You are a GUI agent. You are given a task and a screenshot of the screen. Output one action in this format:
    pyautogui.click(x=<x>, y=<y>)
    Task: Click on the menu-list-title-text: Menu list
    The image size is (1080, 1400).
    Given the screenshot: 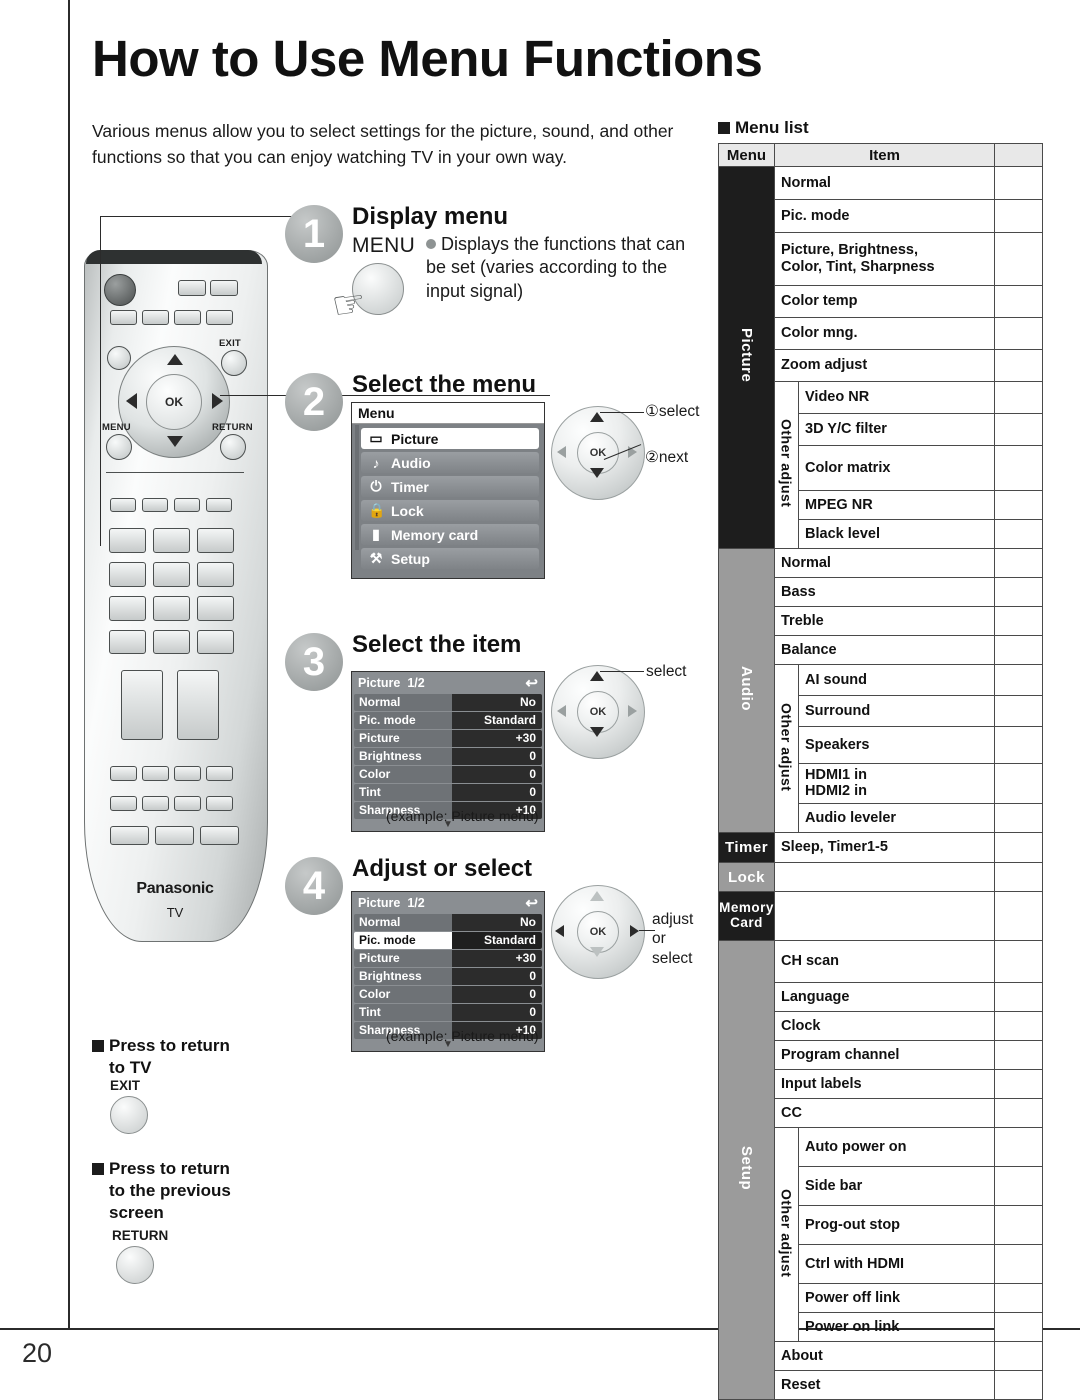 What is the action you would take?
    pyautogui.click(x=772, y=127)
    